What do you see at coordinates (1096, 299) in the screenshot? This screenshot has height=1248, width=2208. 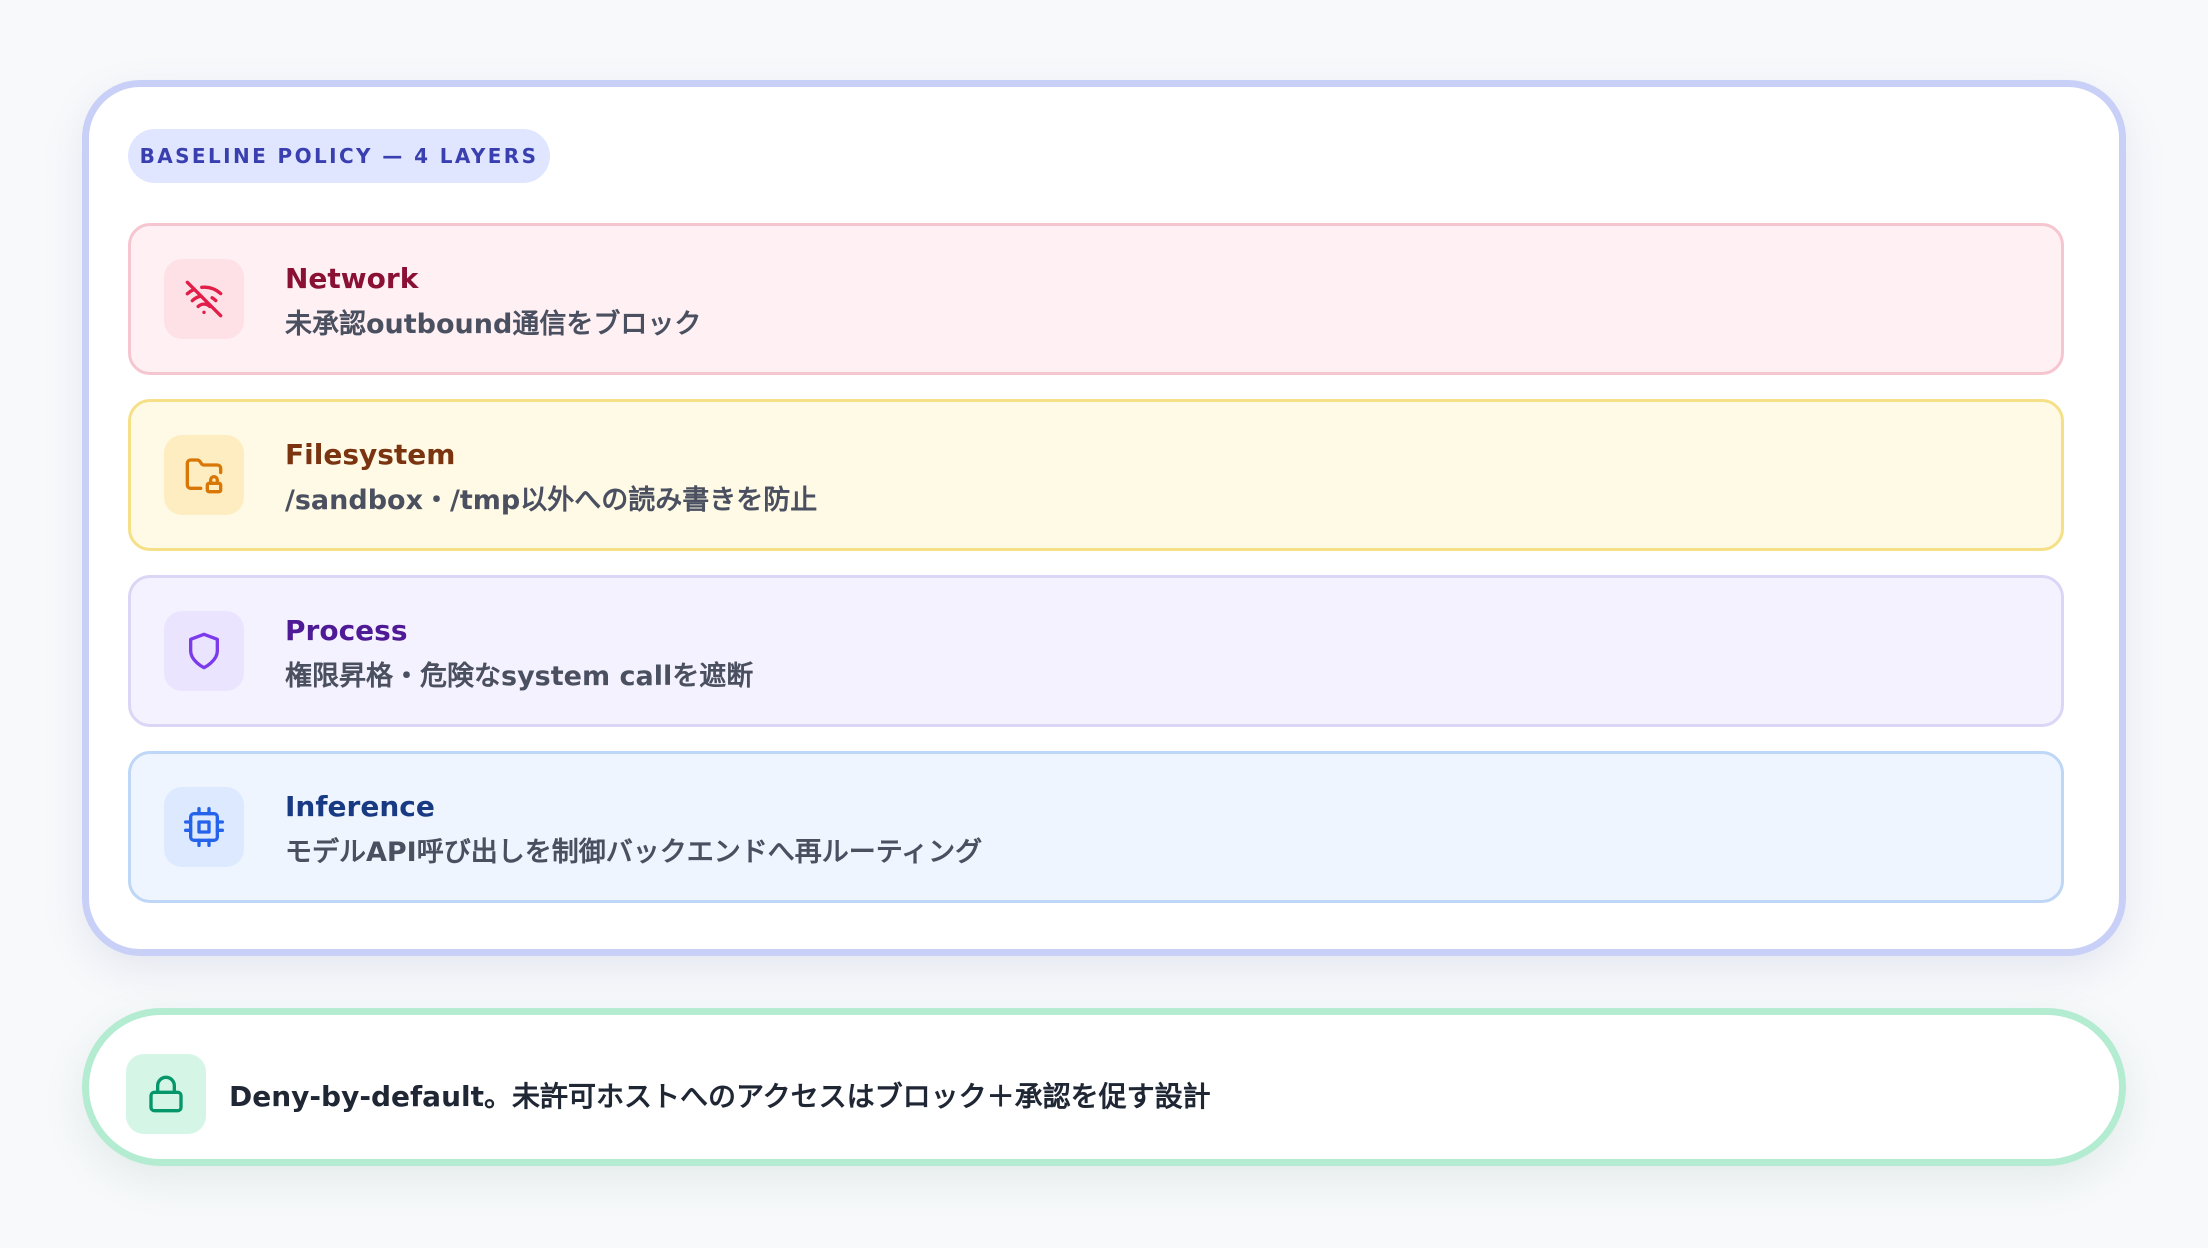 I see `layer-network: Network 未承認outbound通信をブロック` at bounding box center [1096, 299].